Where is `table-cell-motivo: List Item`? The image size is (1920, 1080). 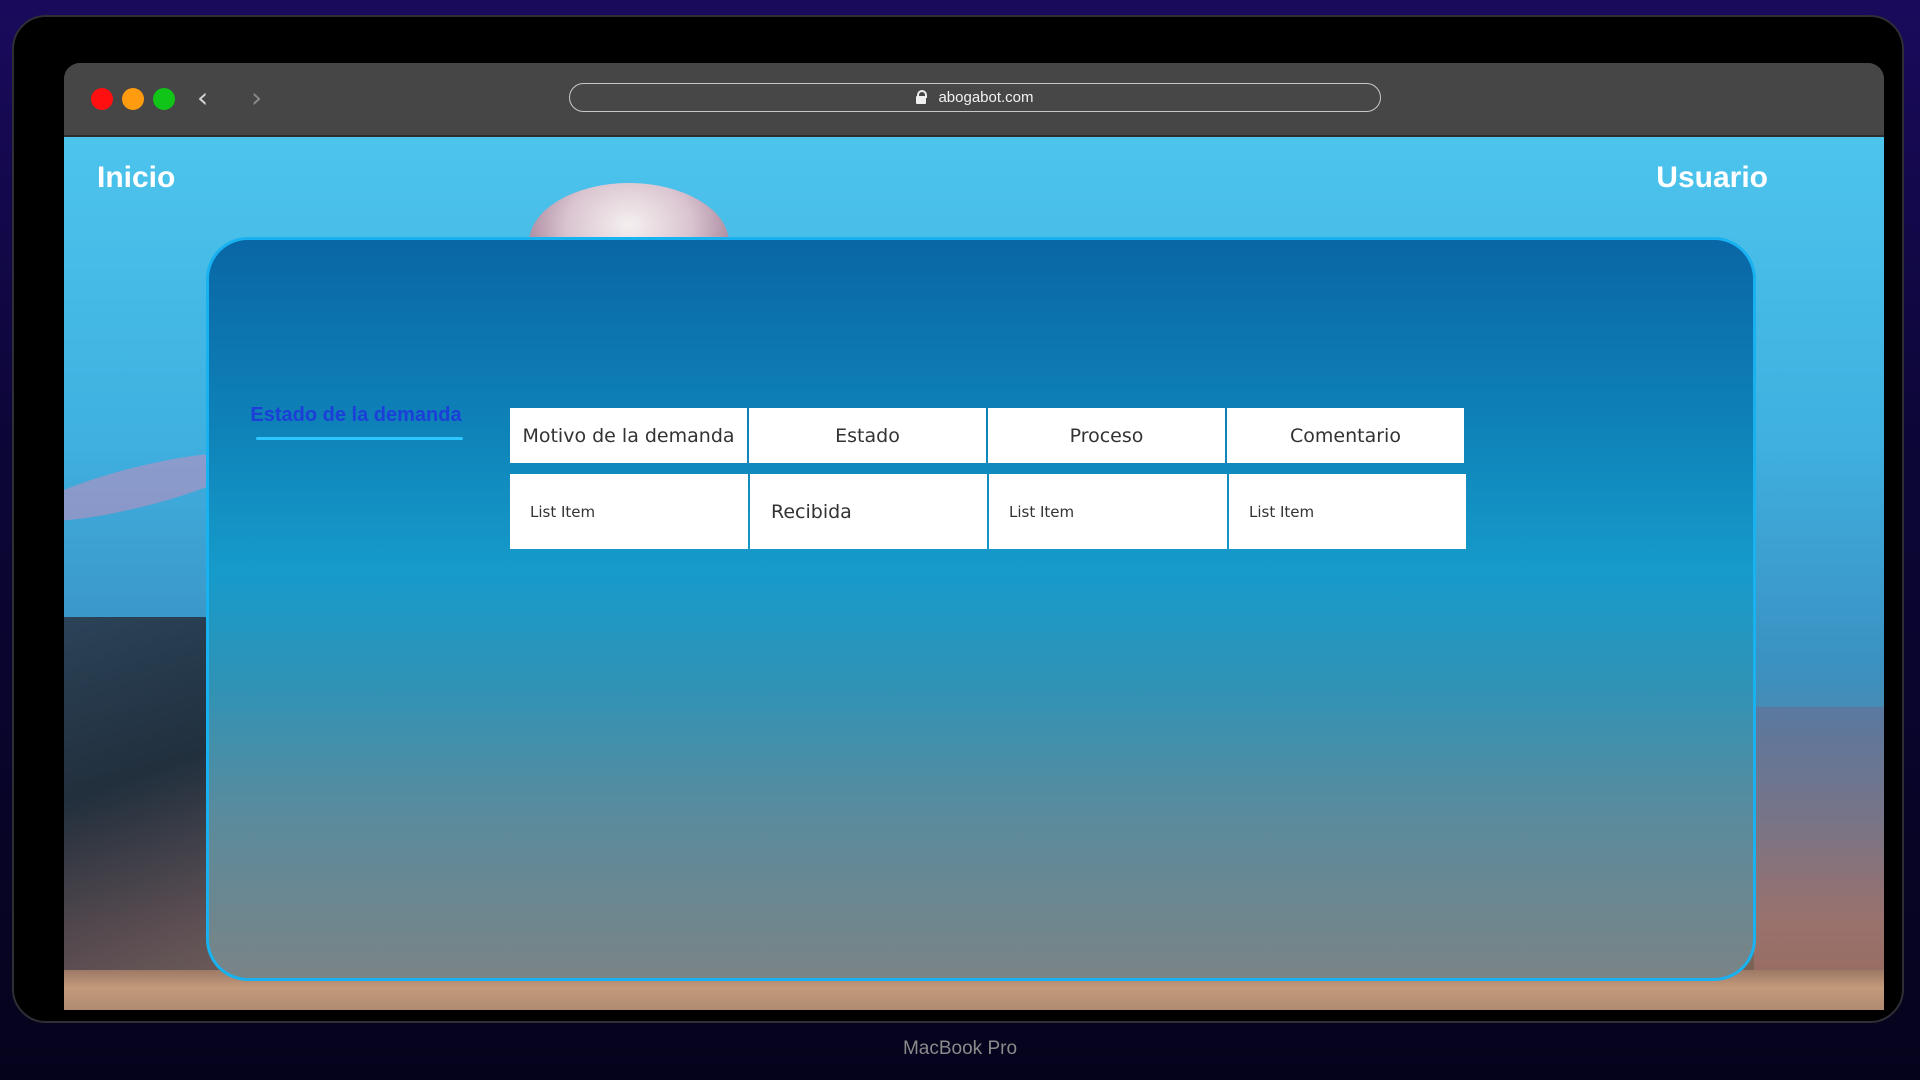
table-cell-motivo: List Item is located at coordinates (629, 511).